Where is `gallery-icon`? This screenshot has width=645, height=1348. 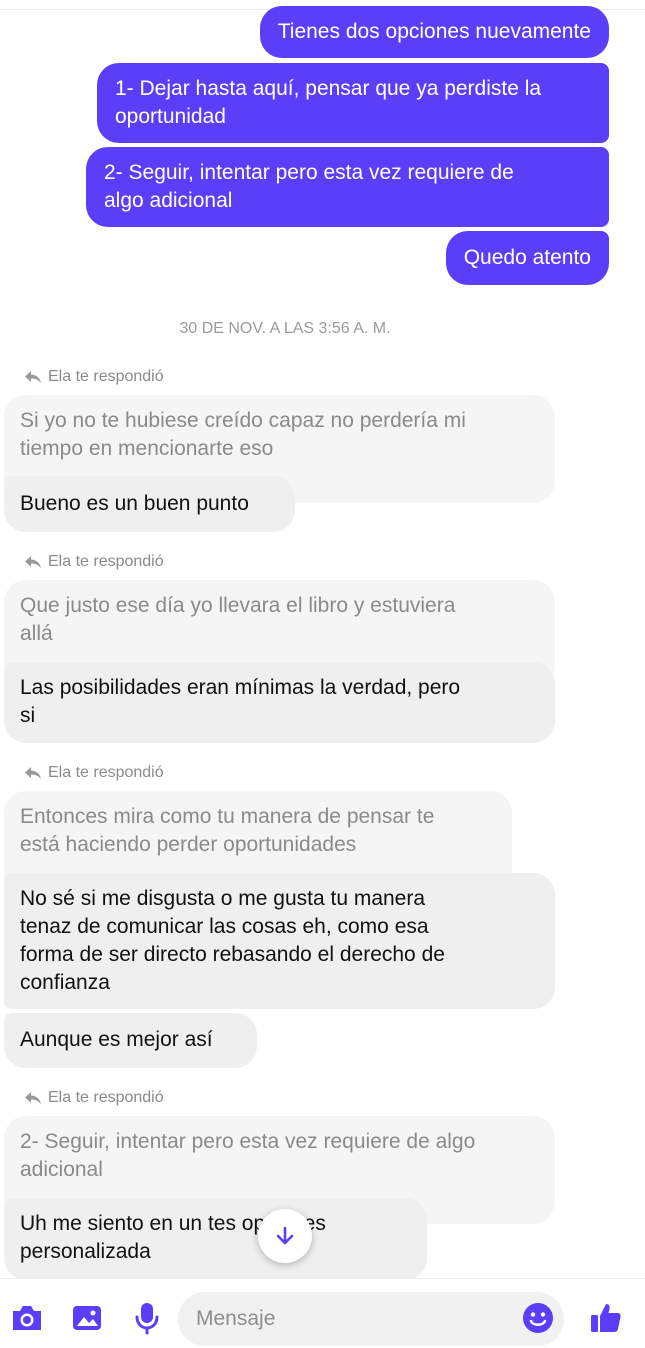
gallery-icon is located at coordinates (87, 1318).